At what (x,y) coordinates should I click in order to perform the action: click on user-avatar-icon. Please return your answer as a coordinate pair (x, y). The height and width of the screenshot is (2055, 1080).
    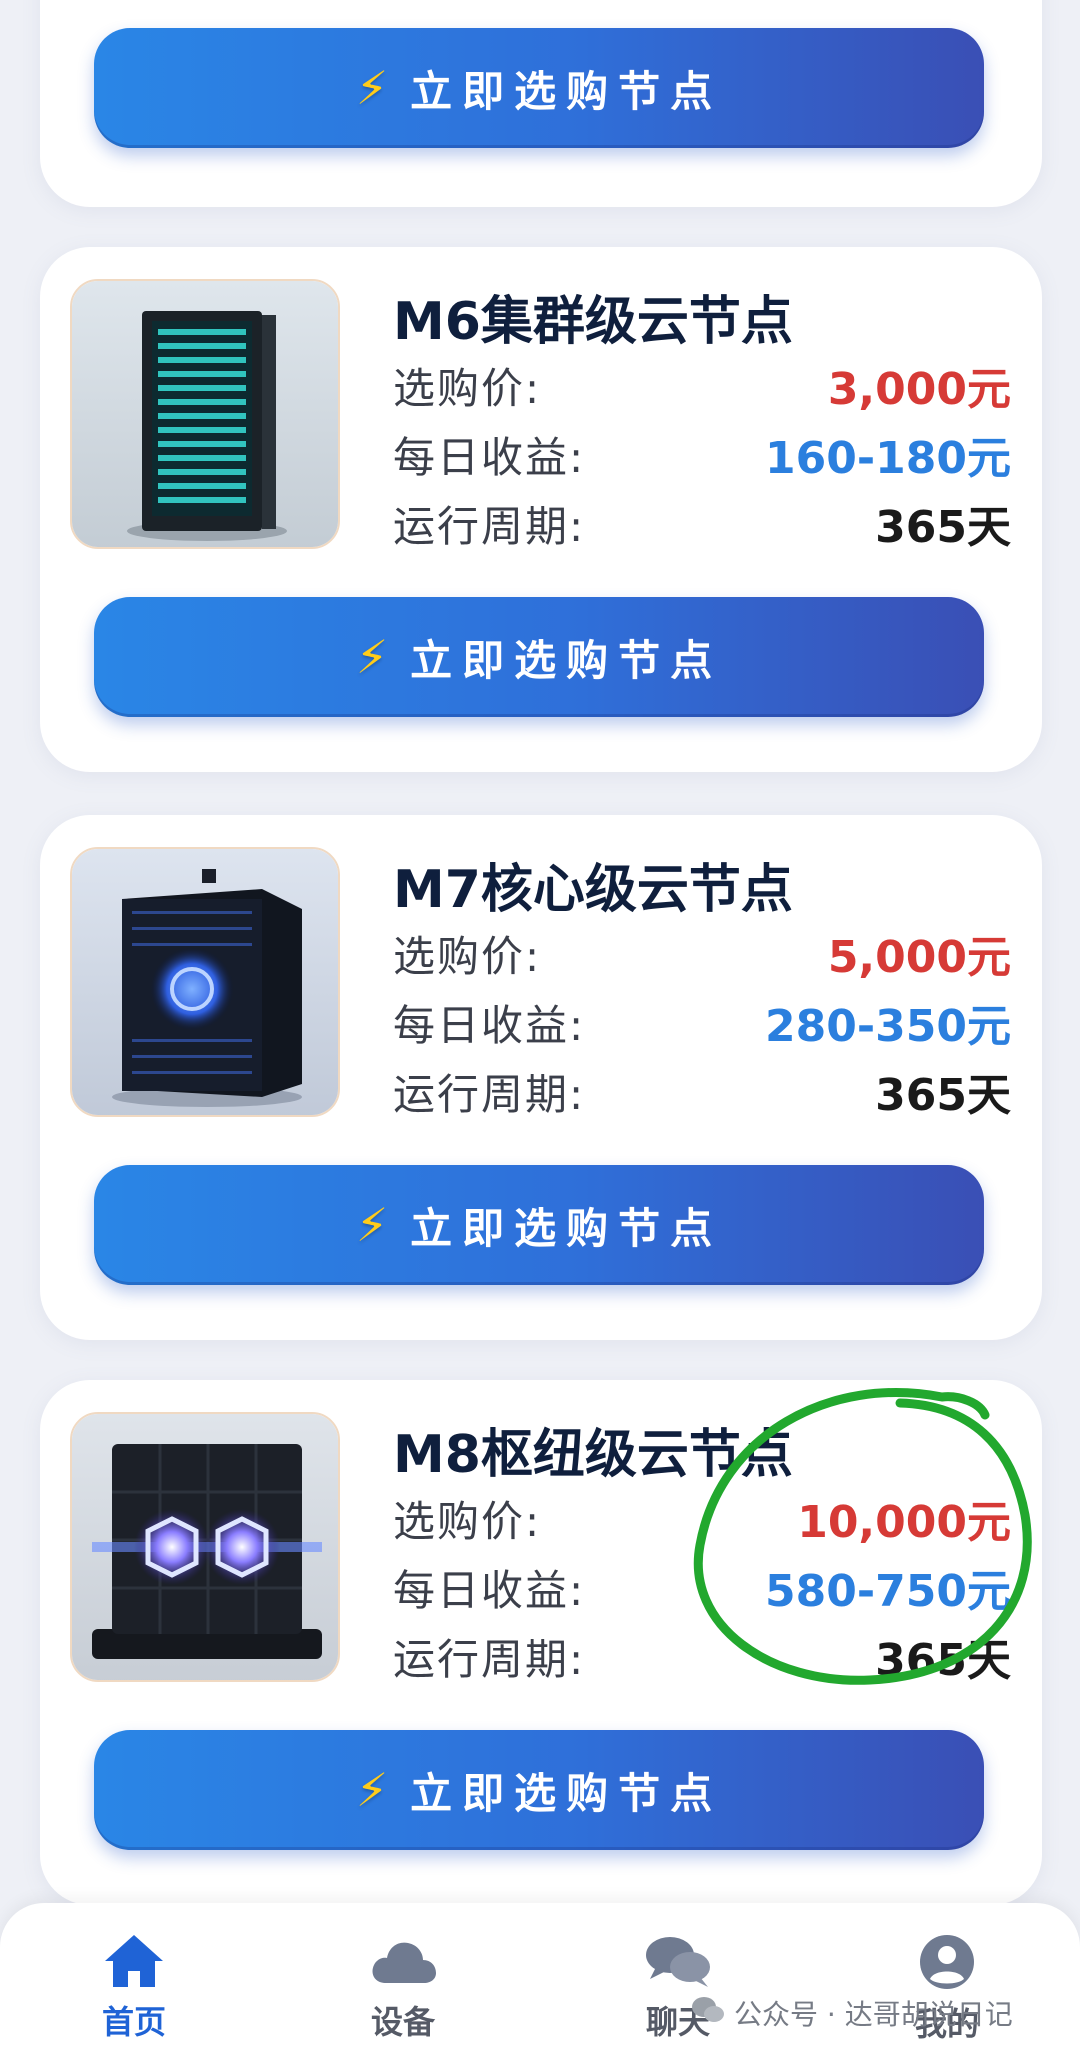
    Looking at the image, I should click on (947, 1962).